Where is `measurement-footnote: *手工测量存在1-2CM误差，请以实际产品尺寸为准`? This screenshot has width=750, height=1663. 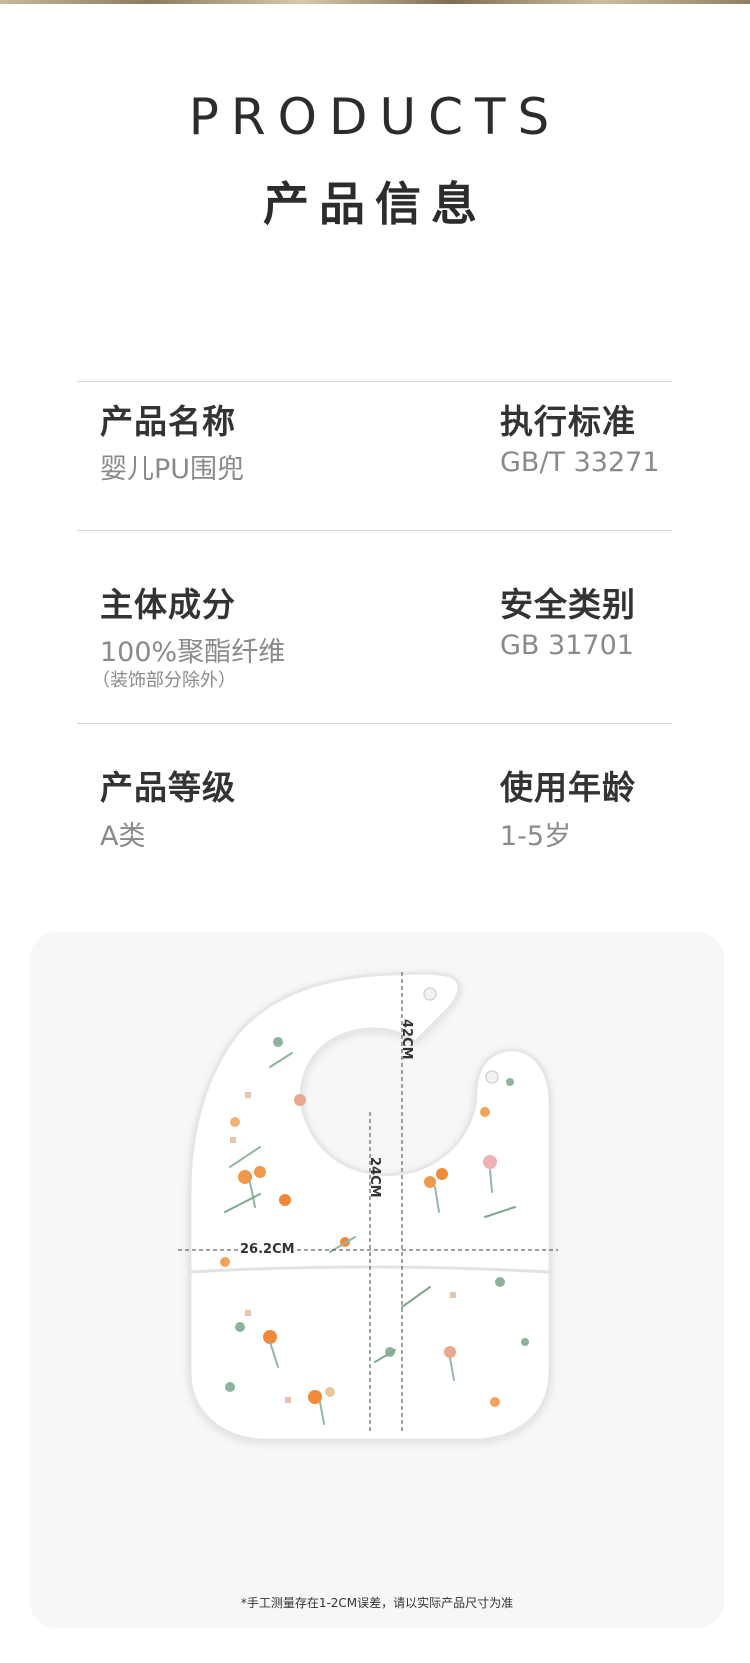
measurement-footnote: *手工测量存在1-2CM误差，请以实际产品尺寸为准 is located at coordinates (377, 1603).